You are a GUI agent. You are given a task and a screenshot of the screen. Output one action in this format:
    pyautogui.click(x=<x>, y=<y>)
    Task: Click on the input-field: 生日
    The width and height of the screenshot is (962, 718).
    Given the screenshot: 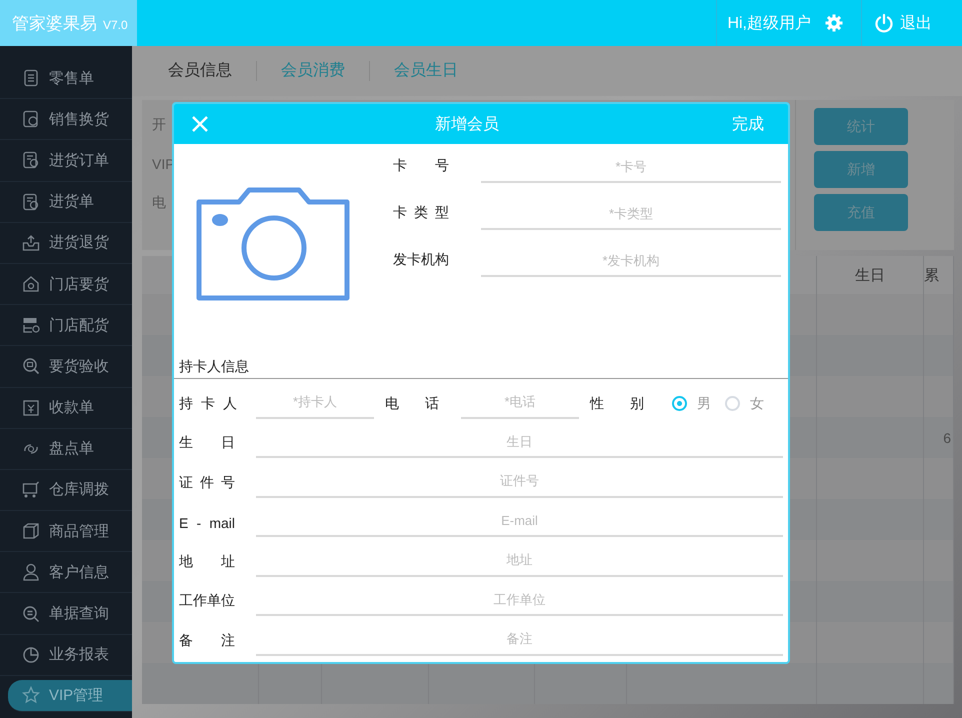 What is the action you would take?
    pyautogui.click(x=519, y=442)
    